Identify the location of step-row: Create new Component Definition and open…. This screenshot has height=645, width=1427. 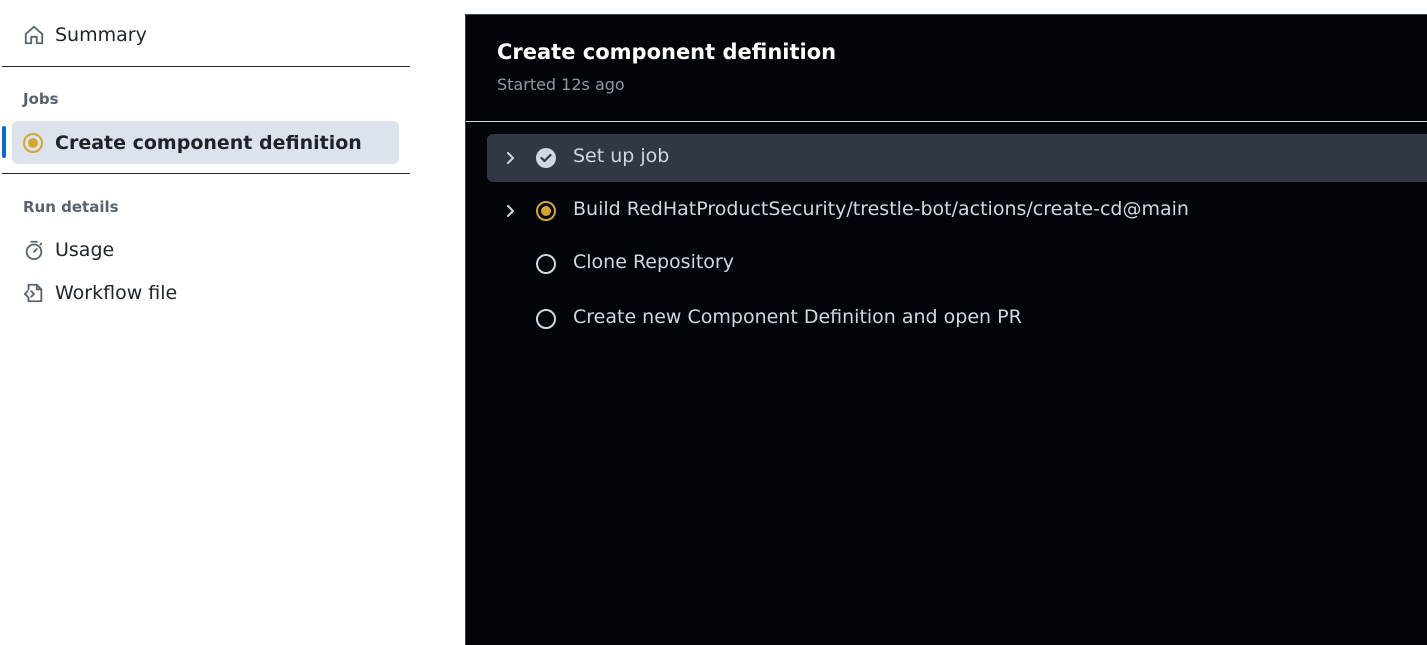
(957, 319).